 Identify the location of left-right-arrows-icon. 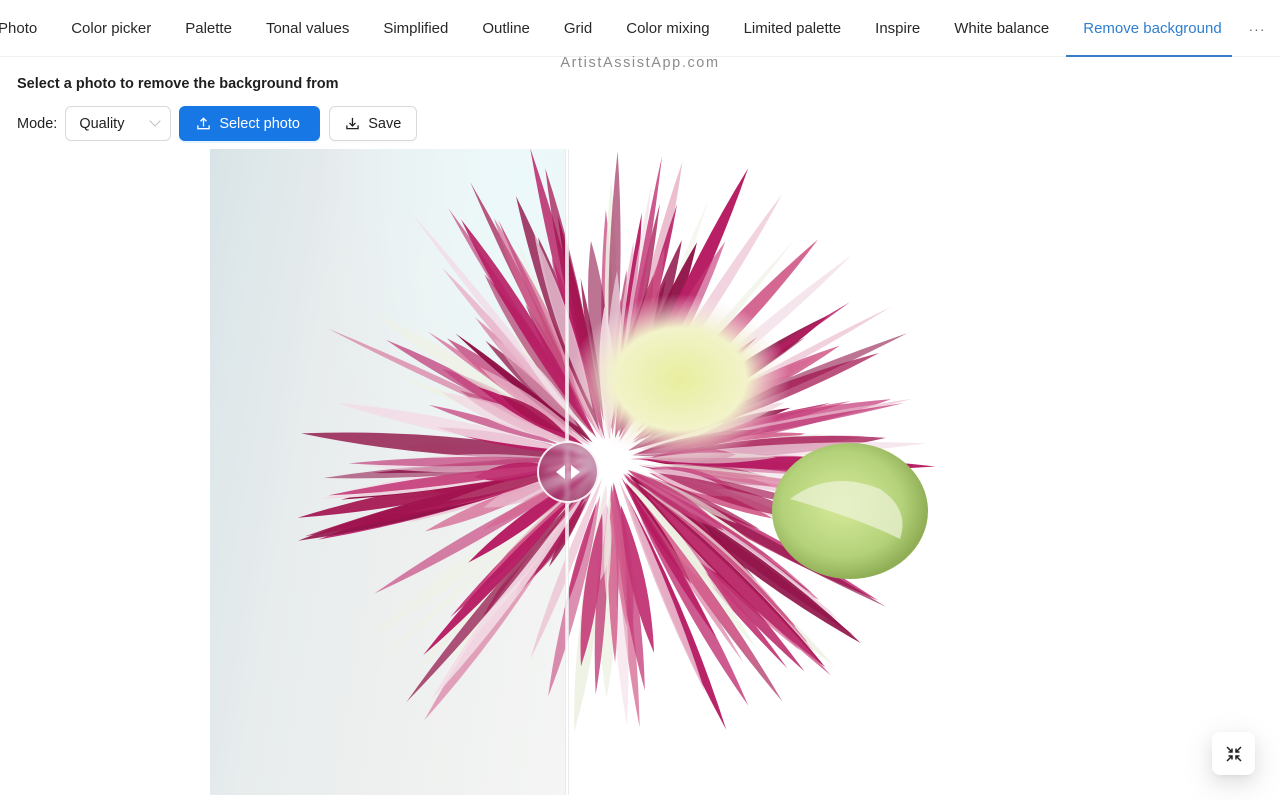
(568, 472).